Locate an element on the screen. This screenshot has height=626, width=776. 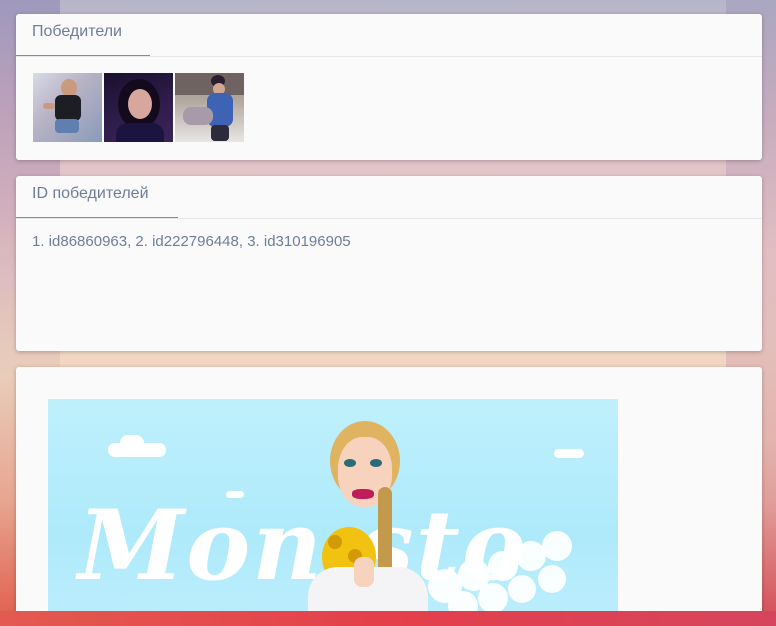
winners-avatar-list is located at coordinates (389, 99).